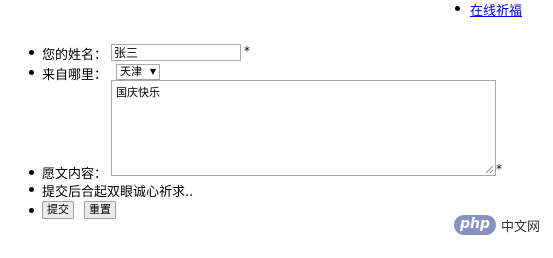  I want to click on content-text: 国庆快乐, so click(138, 92).